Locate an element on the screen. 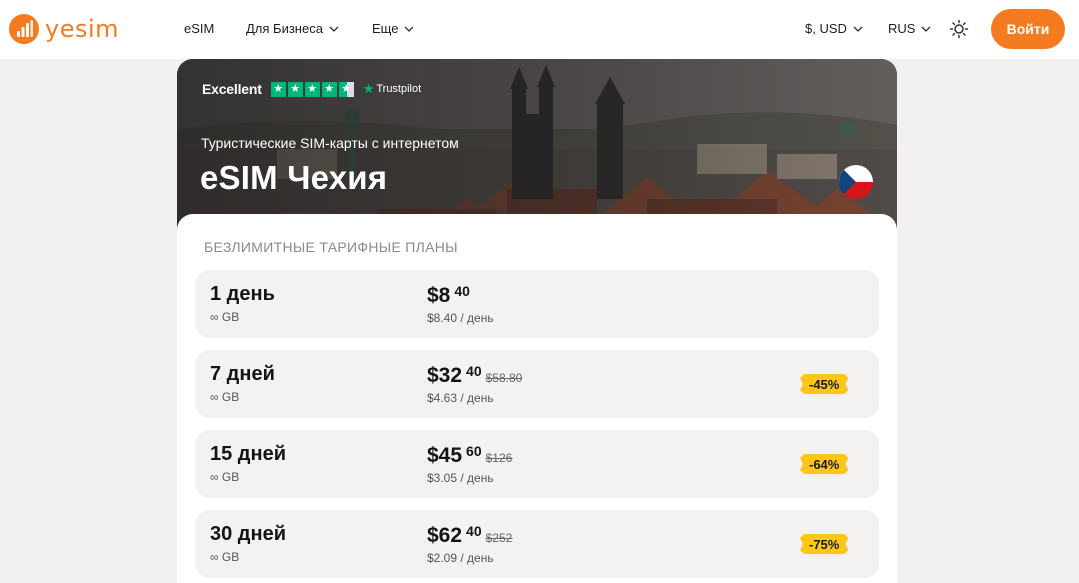 This screenshot has width=1079, height=583. price-main: $32 is located at coordinates (445, 375).